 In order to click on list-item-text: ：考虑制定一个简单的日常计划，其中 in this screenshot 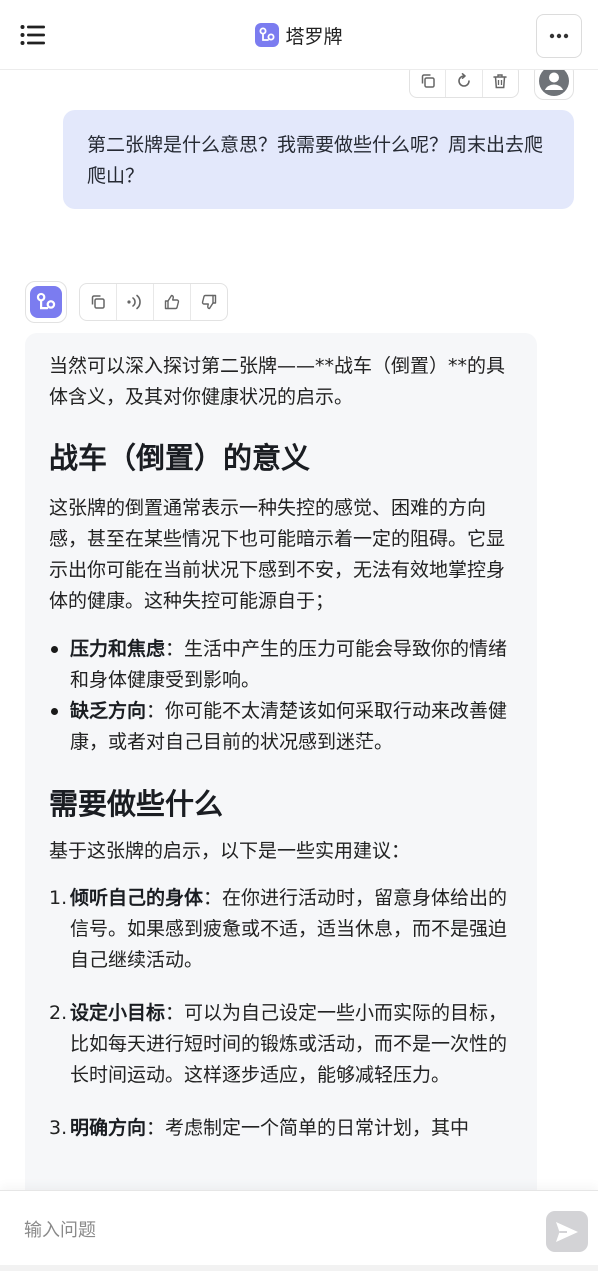, I will do `click(308, 1128)`.